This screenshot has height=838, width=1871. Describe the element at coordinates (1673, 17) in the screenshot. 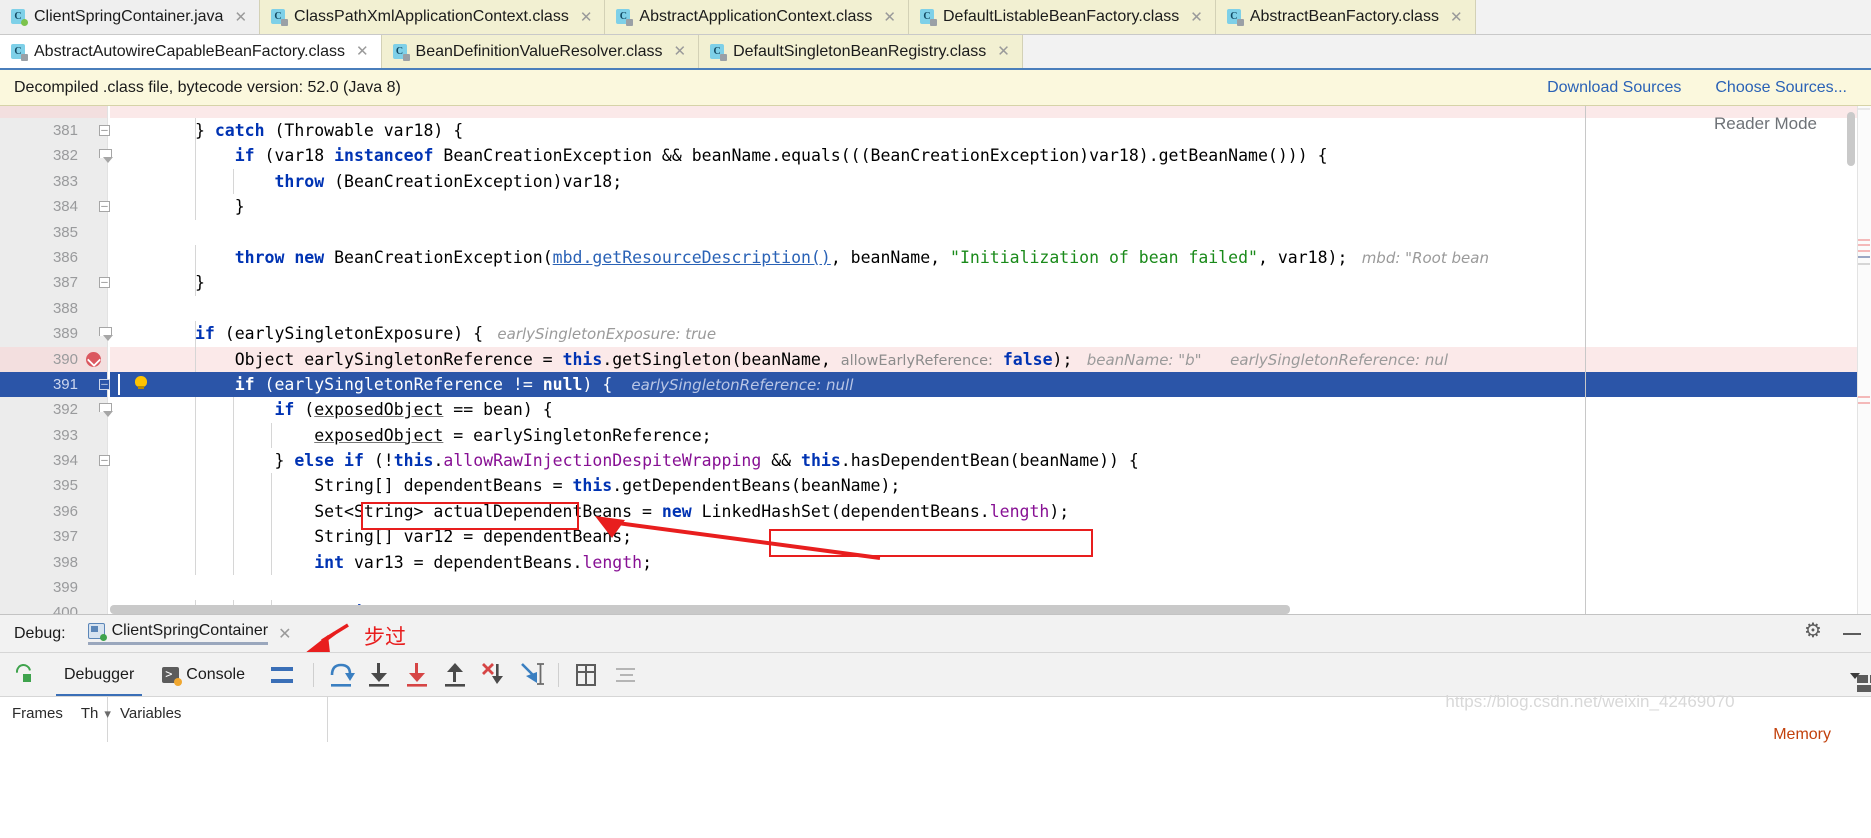

I see `tab-bar-filler` at that location.